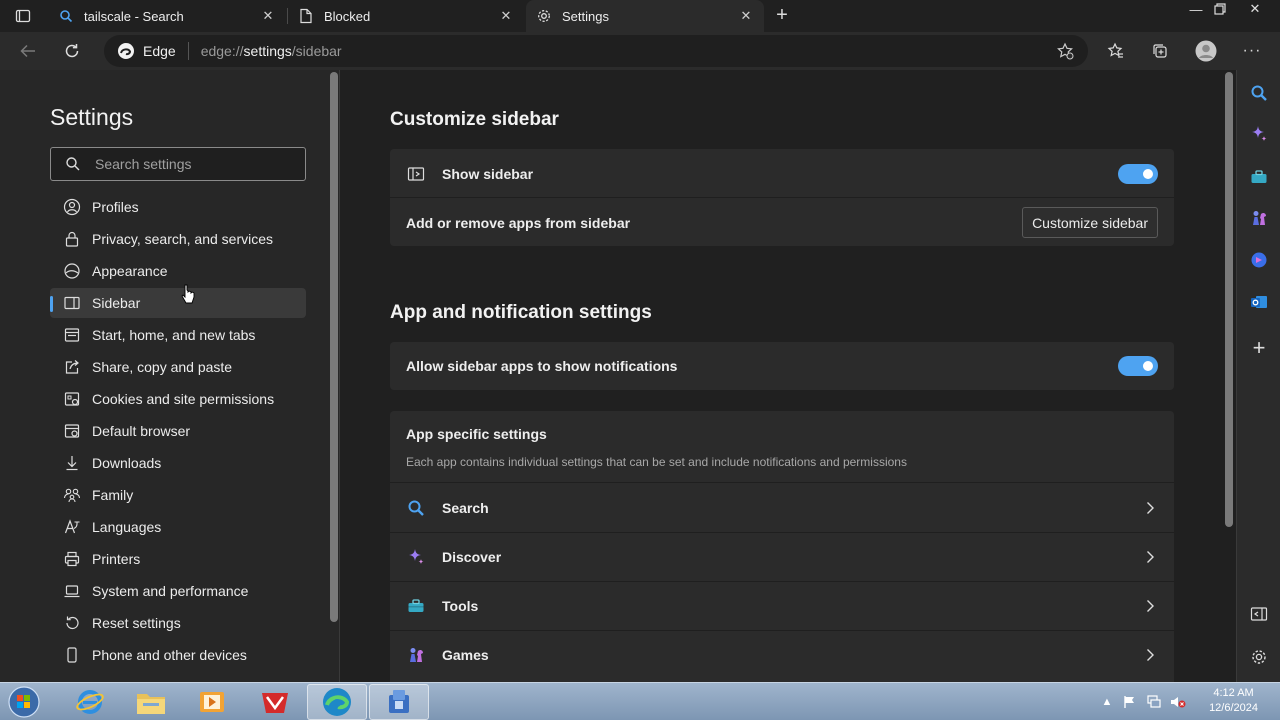  Describe the element at coordinates (782, 556) in the screenshot. I see `app-row-discover: Discover` at that location.